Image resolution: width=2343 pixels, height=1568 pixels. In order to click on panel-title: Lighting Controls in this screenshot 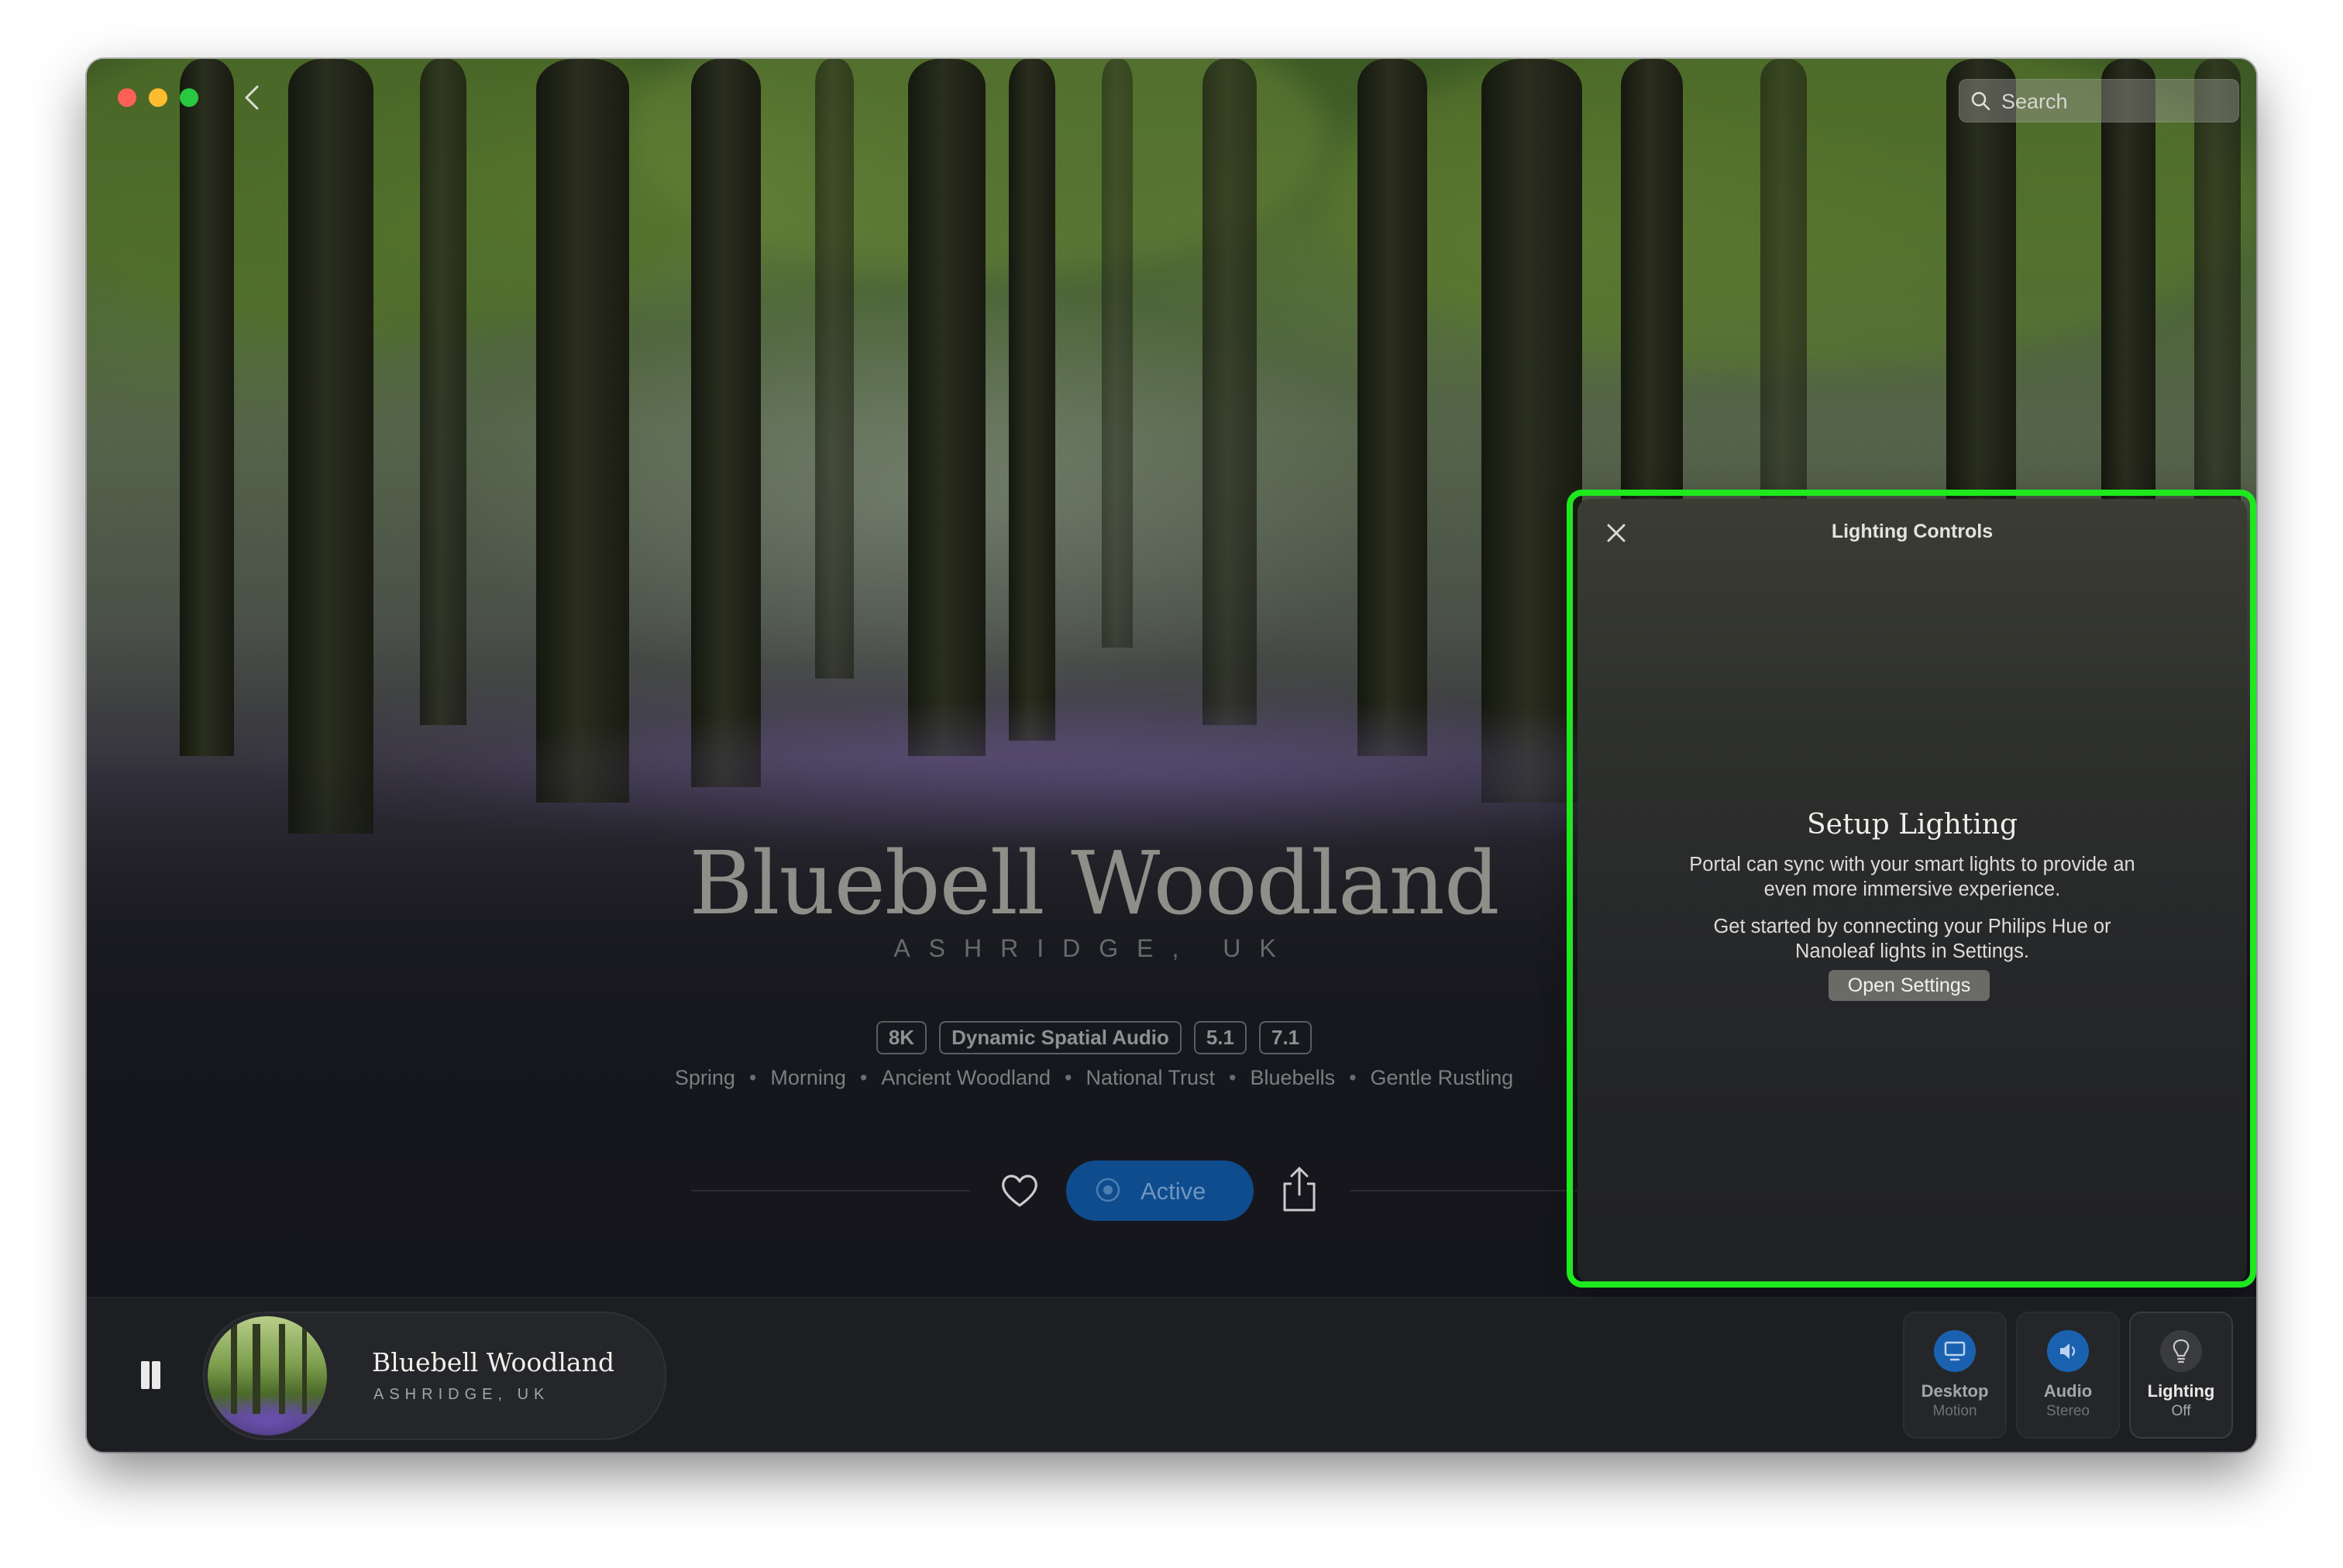, I will do `click(1912, 531)`.